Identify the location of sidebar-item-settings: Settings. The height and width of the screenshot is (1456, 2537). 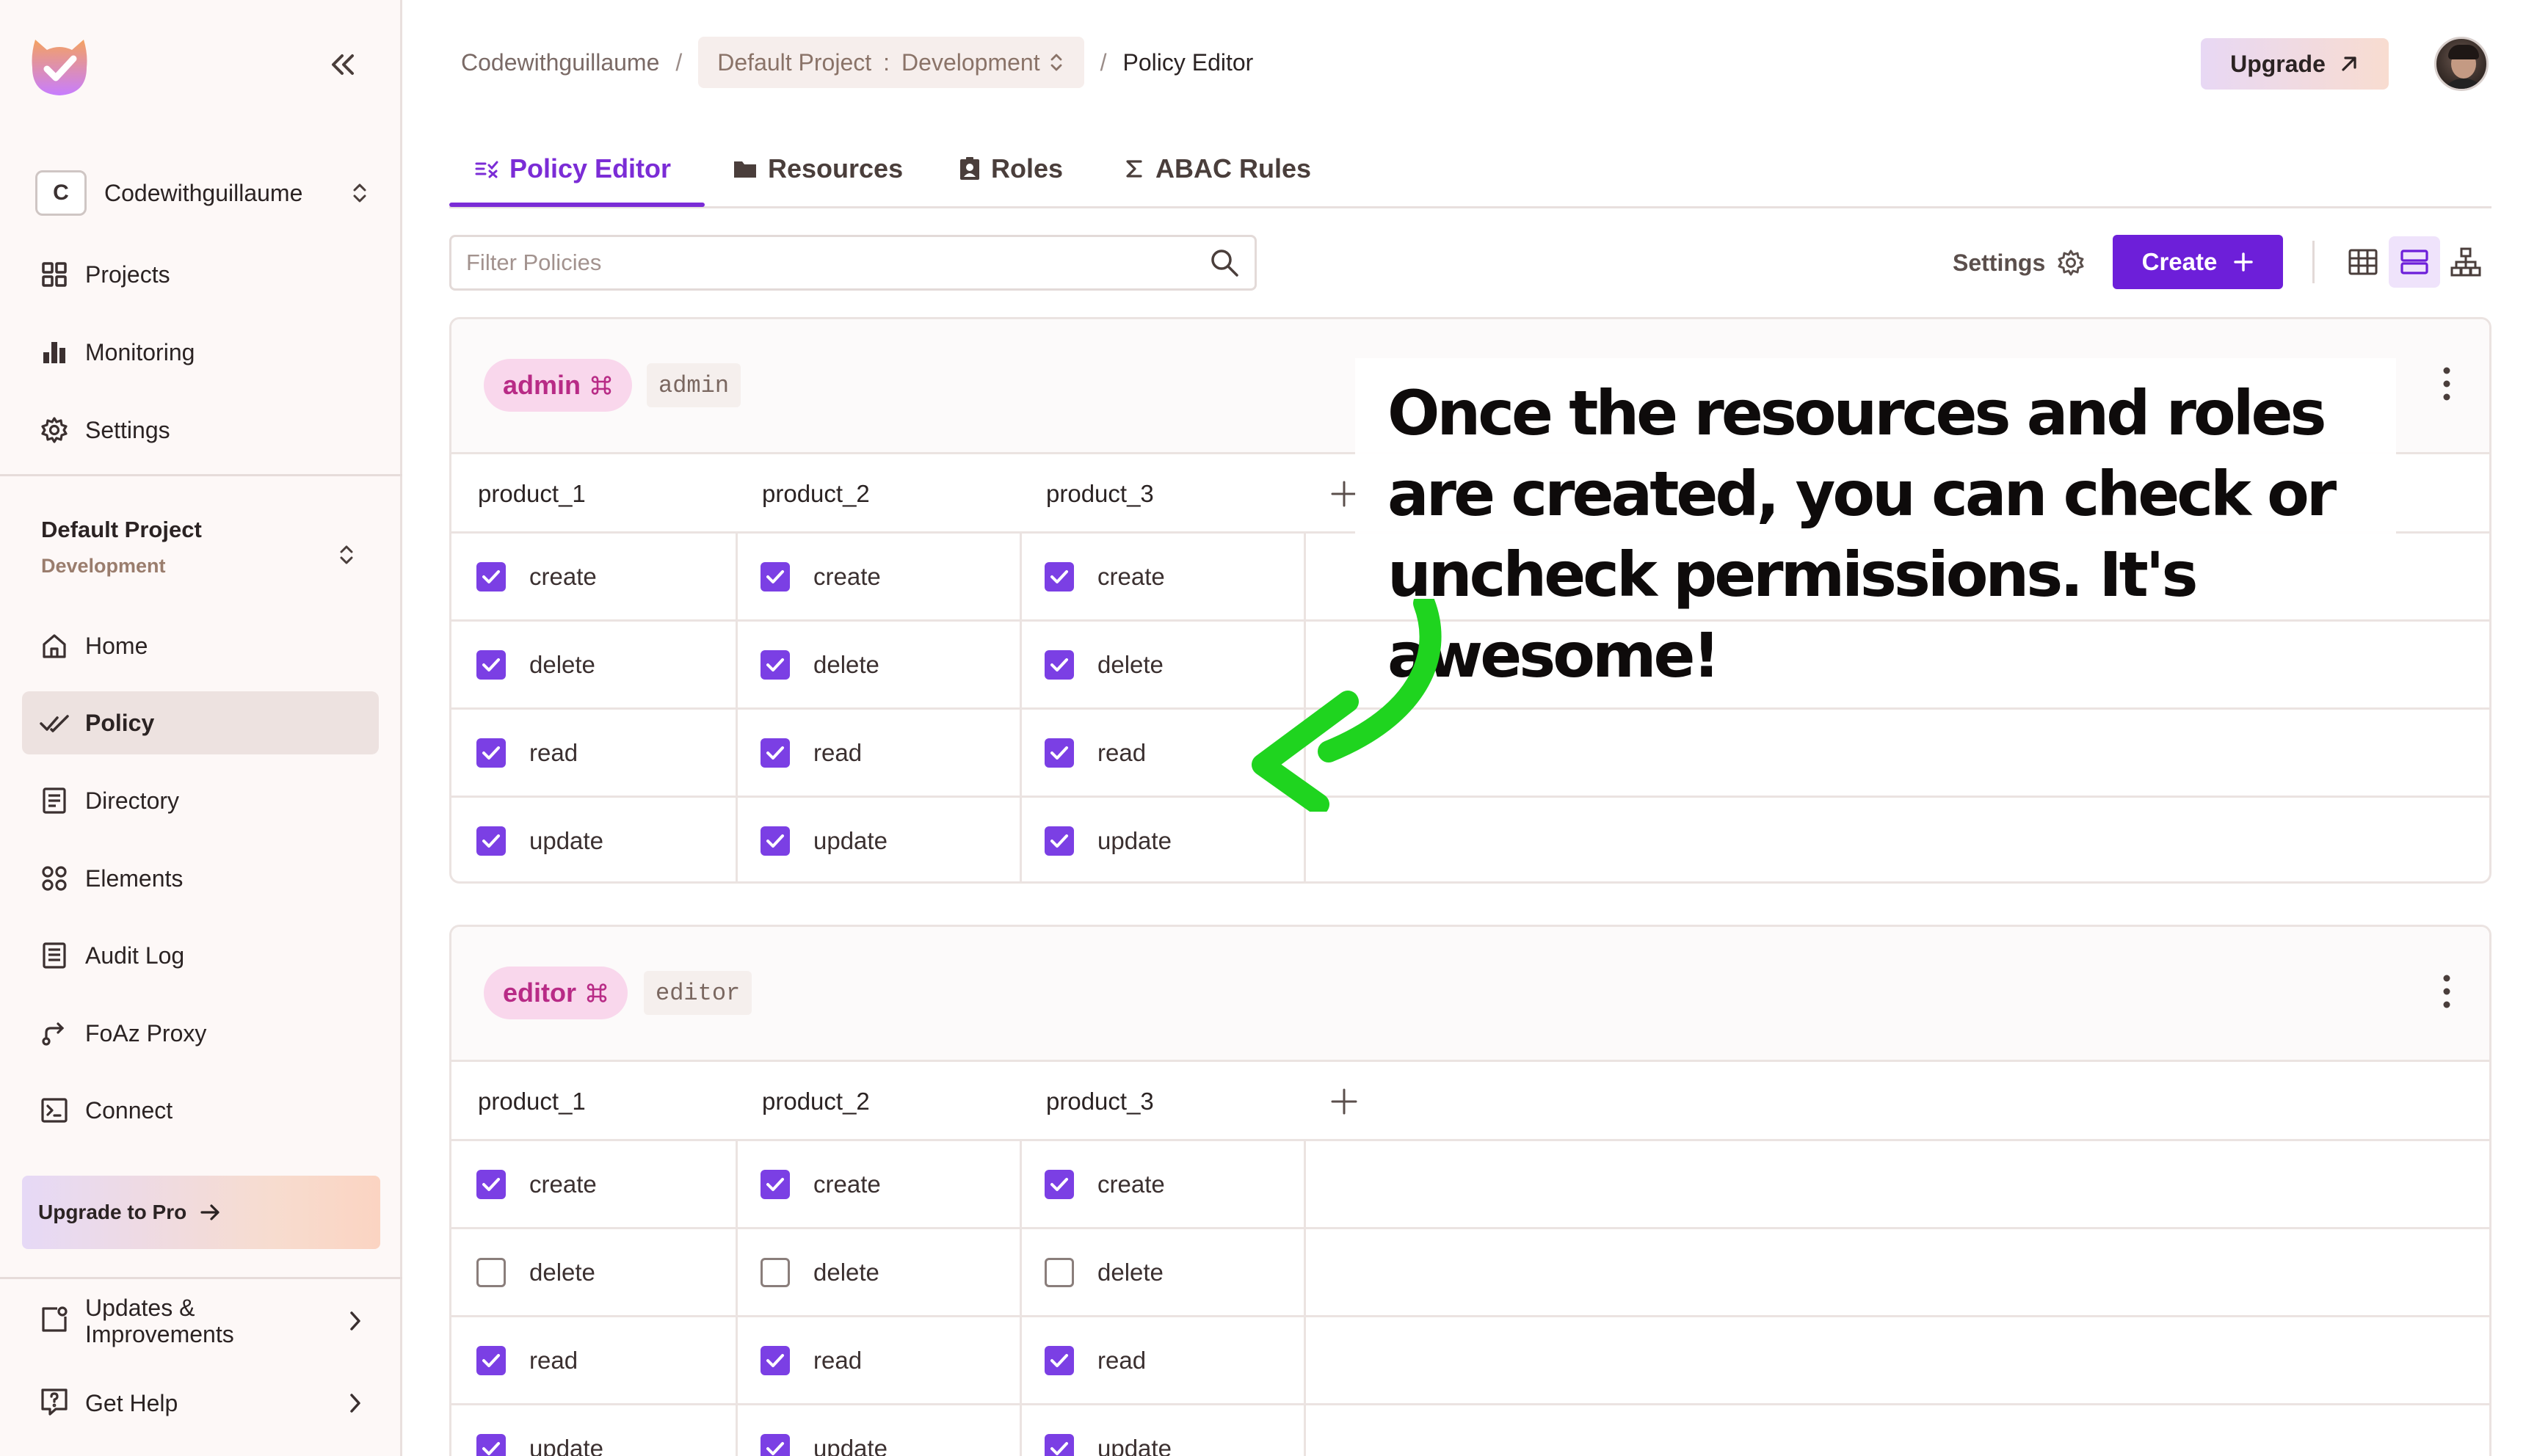
(201, 430).